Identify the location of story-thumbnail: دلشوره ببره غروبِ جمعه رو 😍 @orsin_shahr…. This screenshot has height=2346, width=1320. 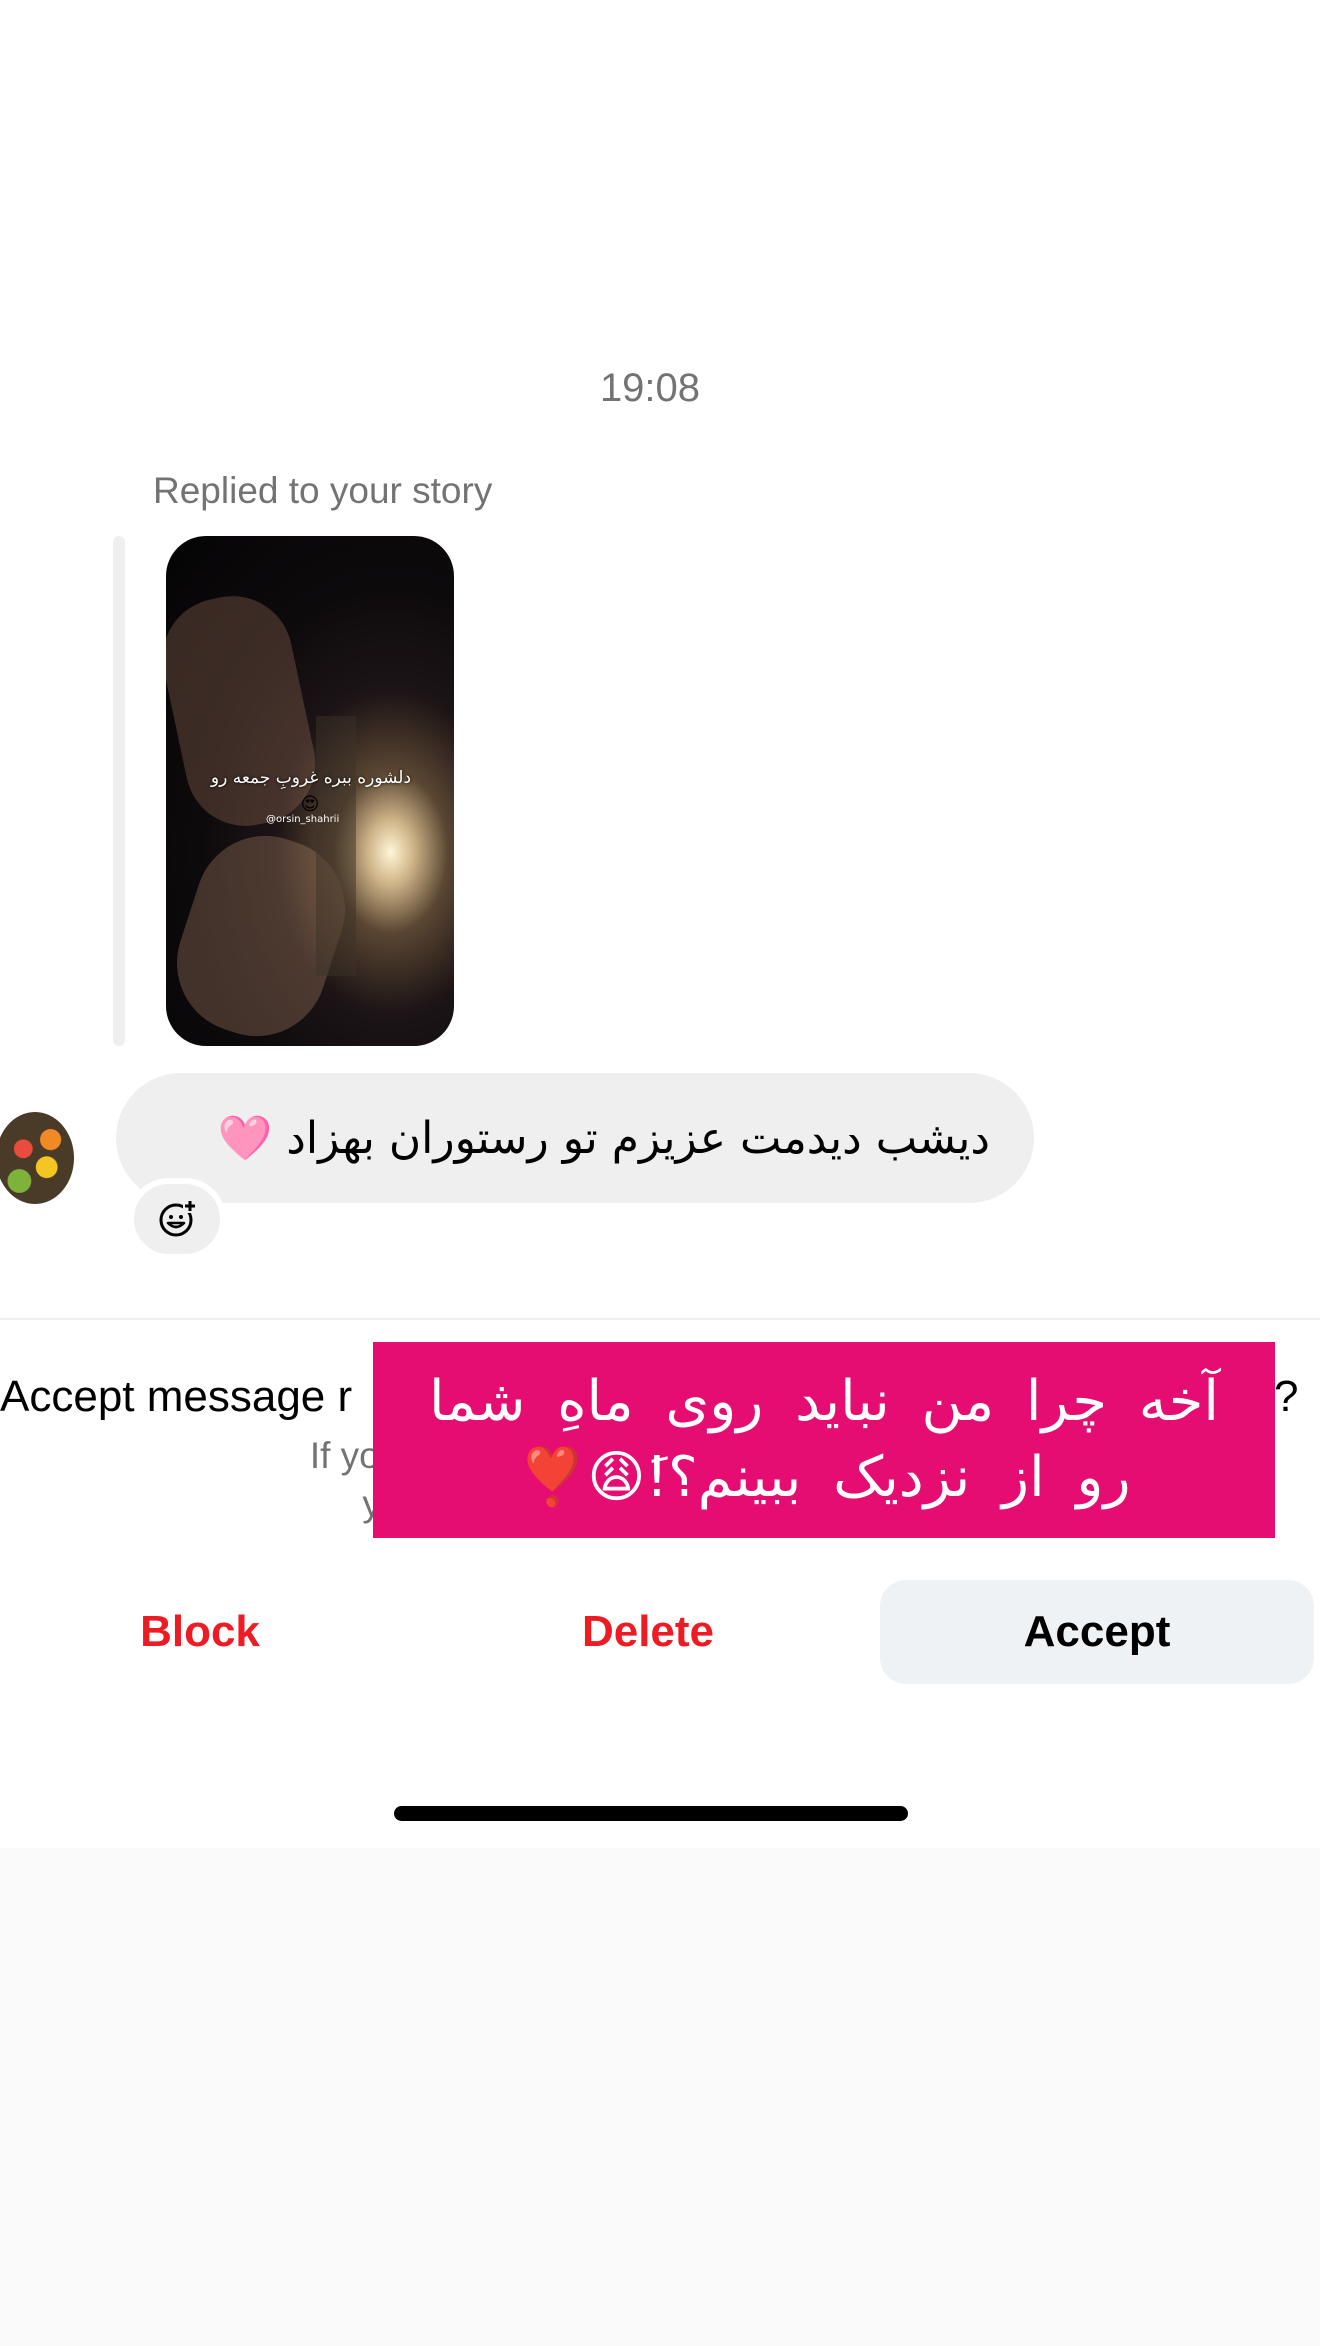
(310, 791).